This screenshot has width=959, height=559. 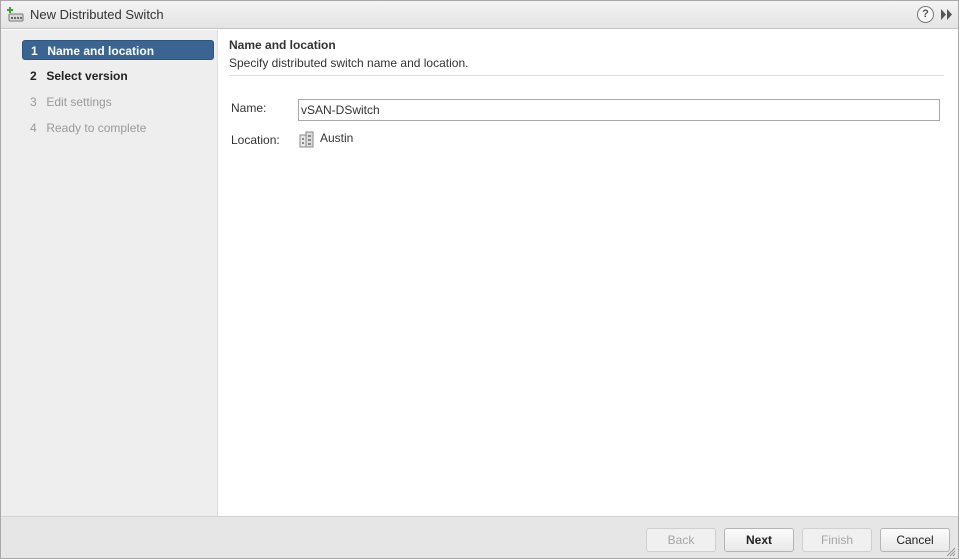 I want to click on next-button: Next, so click(x=759, y=540).